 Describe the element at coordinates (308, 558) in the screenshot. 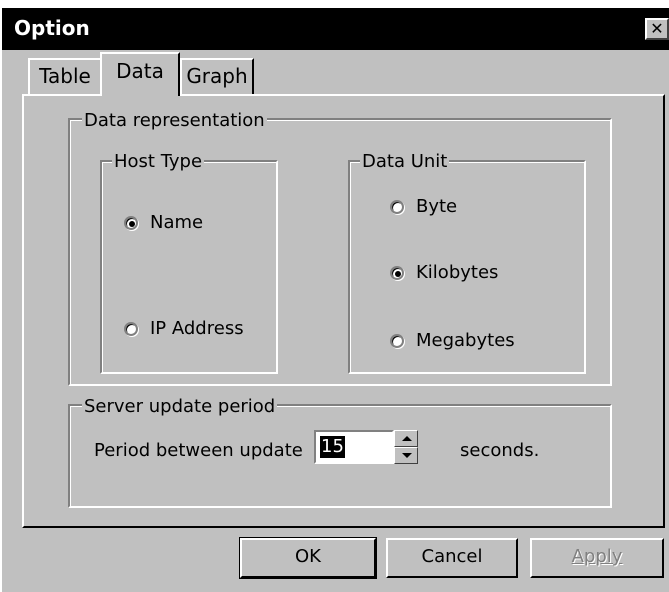

I see `ok-button: OK` at that location.